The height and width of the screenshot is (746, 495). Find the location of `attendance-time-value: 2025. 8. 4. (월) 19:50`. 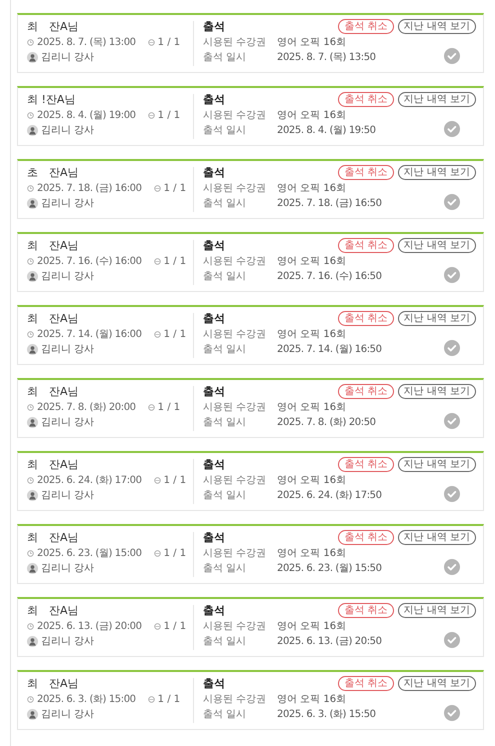

attendance-time-value: 2025. 8. 4. (월) 19:50 is located at coordinates (326, 130).